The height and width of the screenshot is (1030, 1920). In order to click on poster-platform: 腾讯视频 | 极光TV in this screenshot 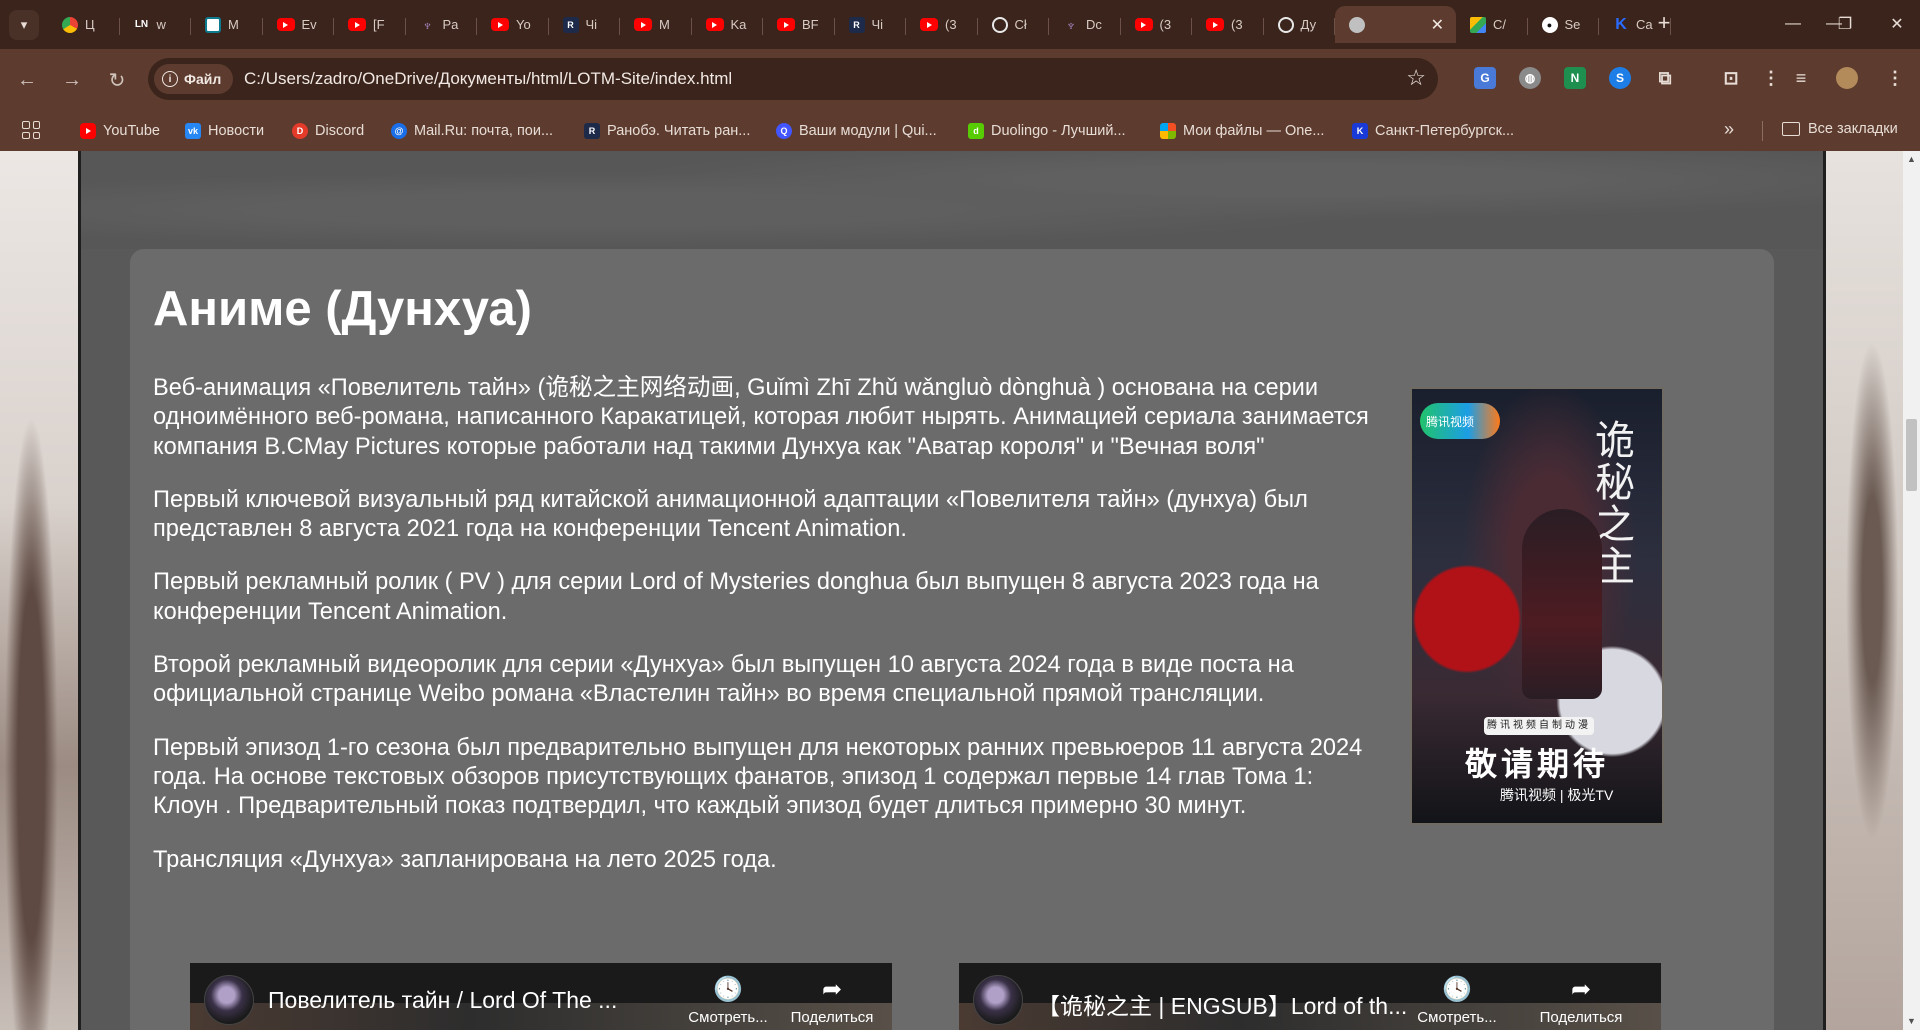, I will do `click(1557, 795)`.